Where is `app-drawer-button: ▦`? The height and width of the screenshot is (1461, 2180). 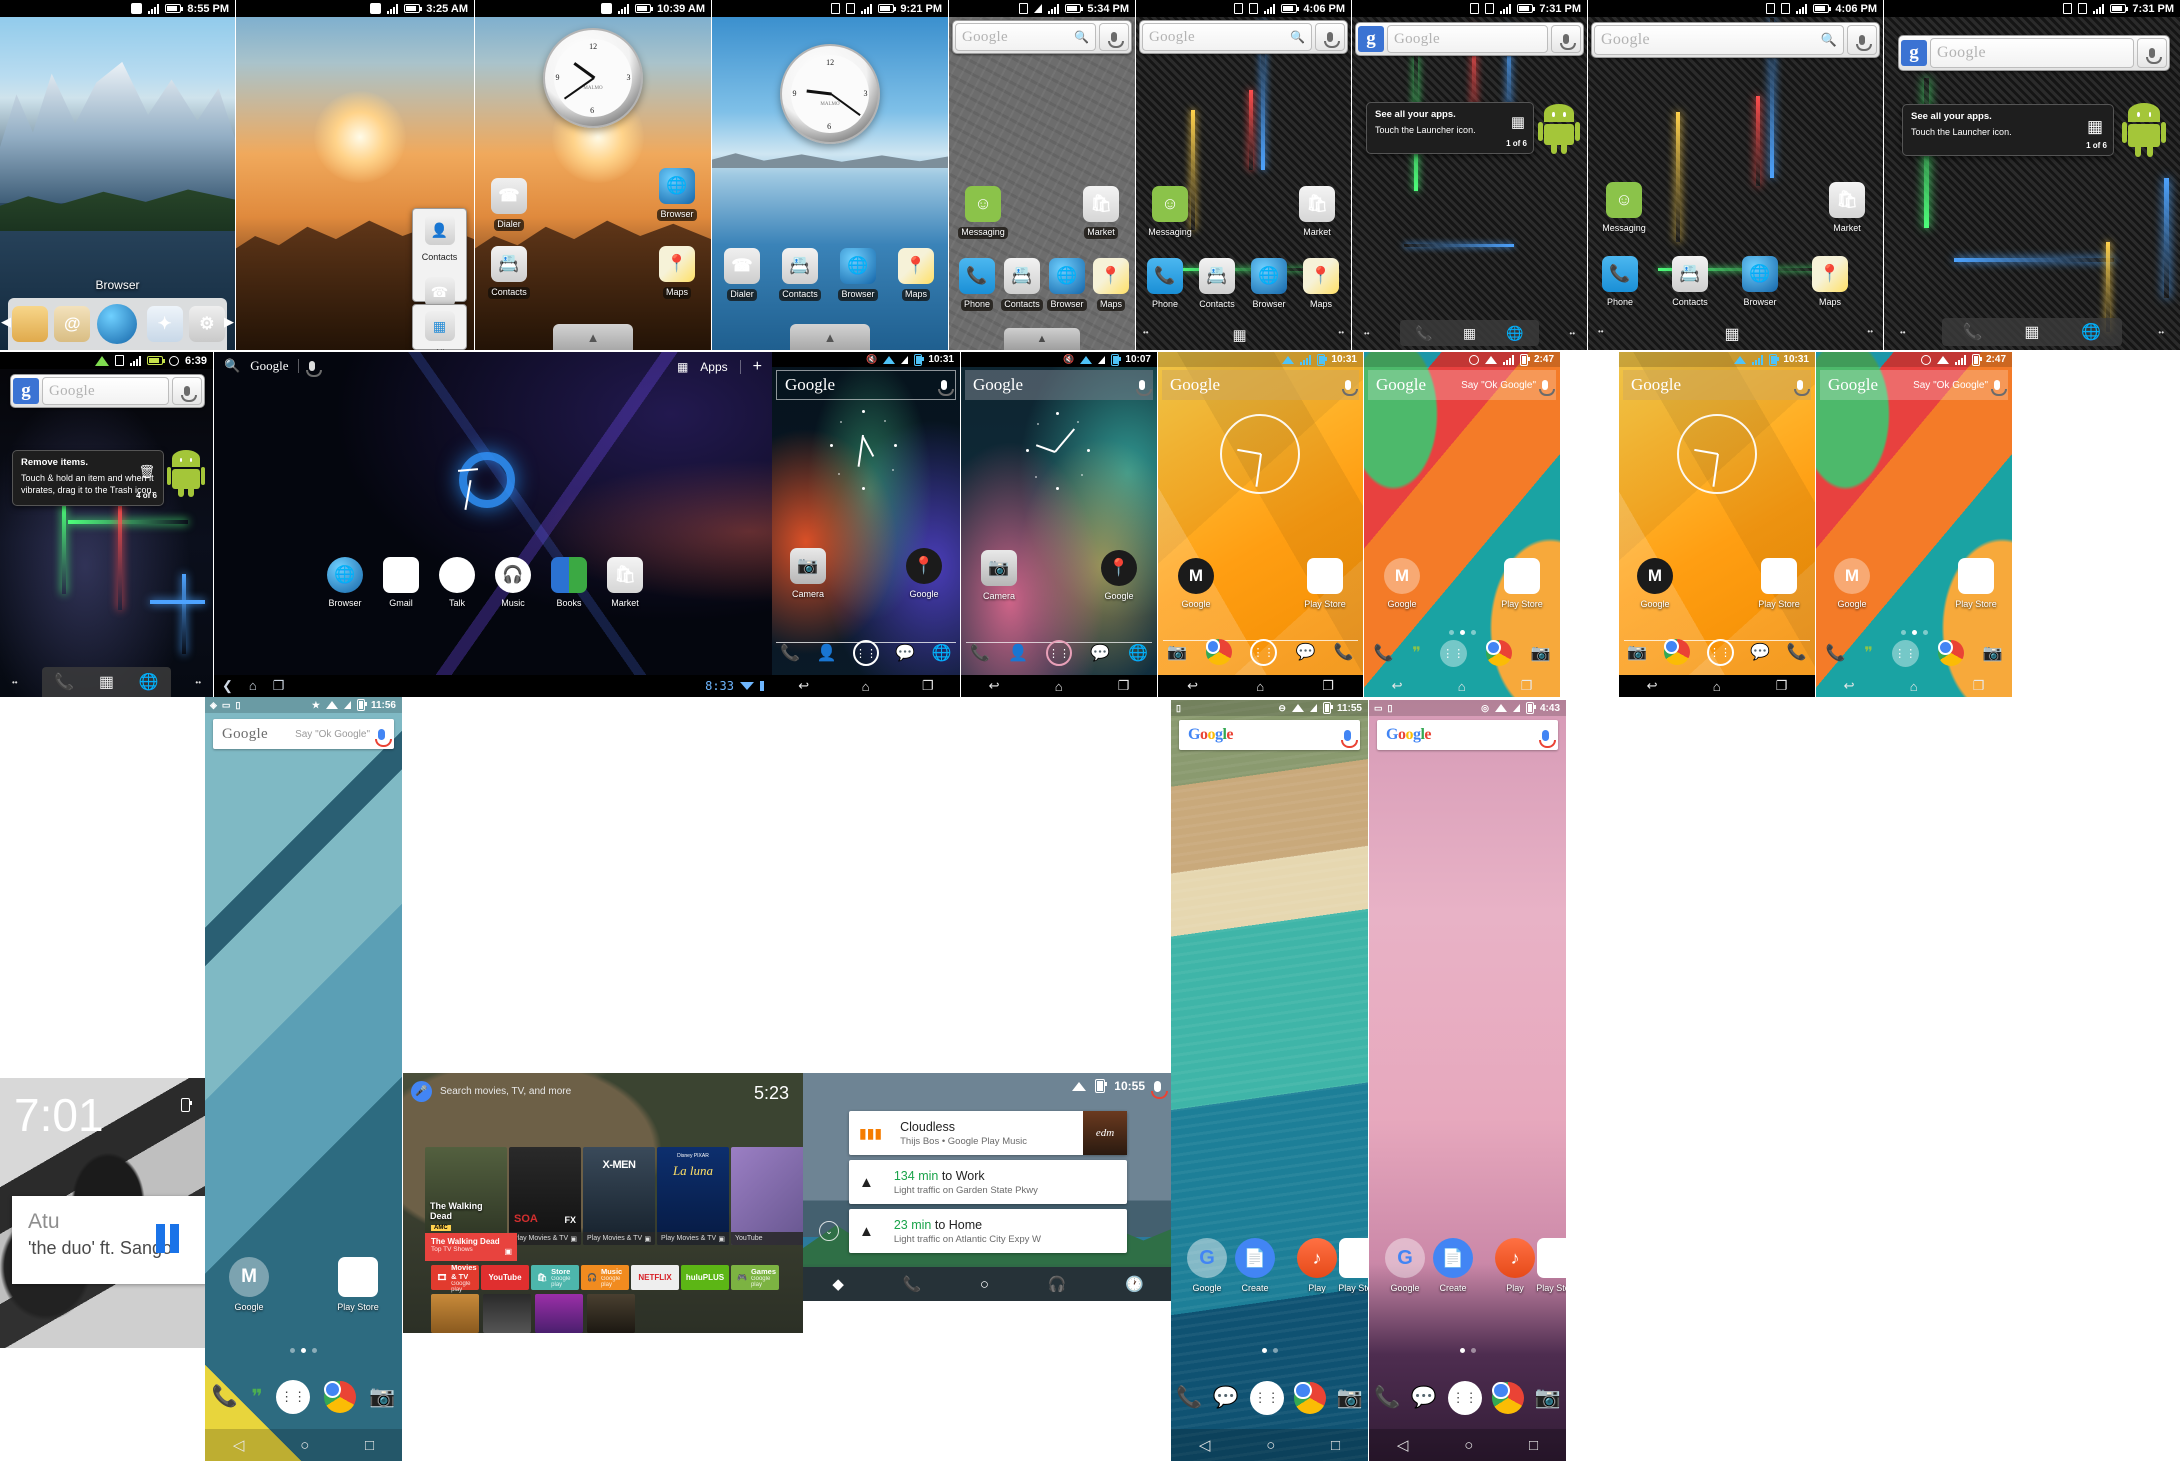 app-drawer-button: ▦ is located at coordinates (1732, 334).